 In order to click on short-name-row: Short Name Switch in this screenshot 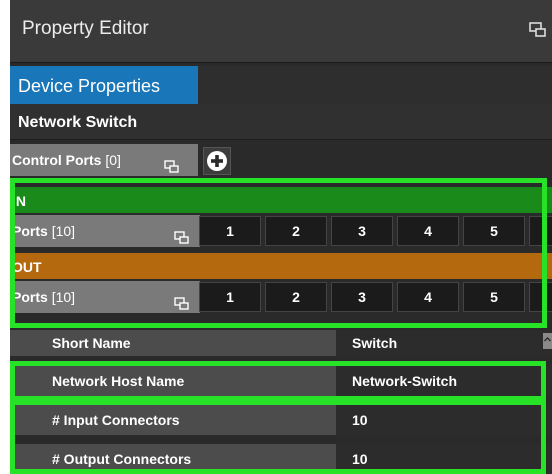, I will do `click(281, 343)`.